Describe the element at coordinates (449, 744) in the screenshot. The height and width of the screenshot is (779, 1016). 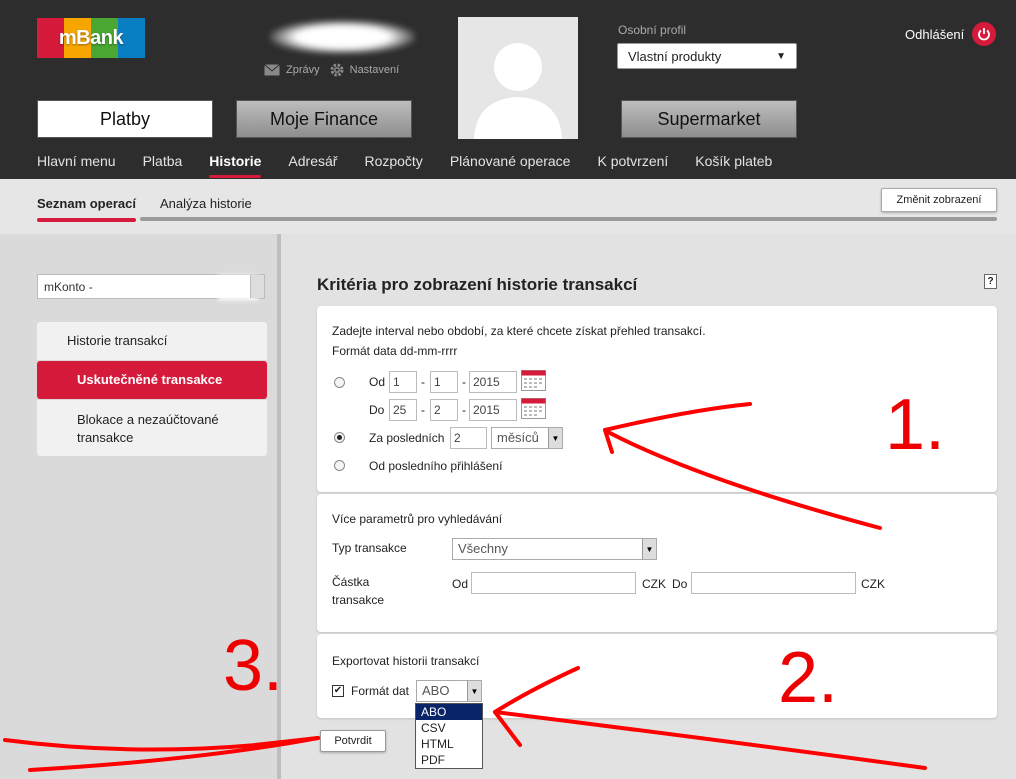
I see `format-option: HTML` at that location.